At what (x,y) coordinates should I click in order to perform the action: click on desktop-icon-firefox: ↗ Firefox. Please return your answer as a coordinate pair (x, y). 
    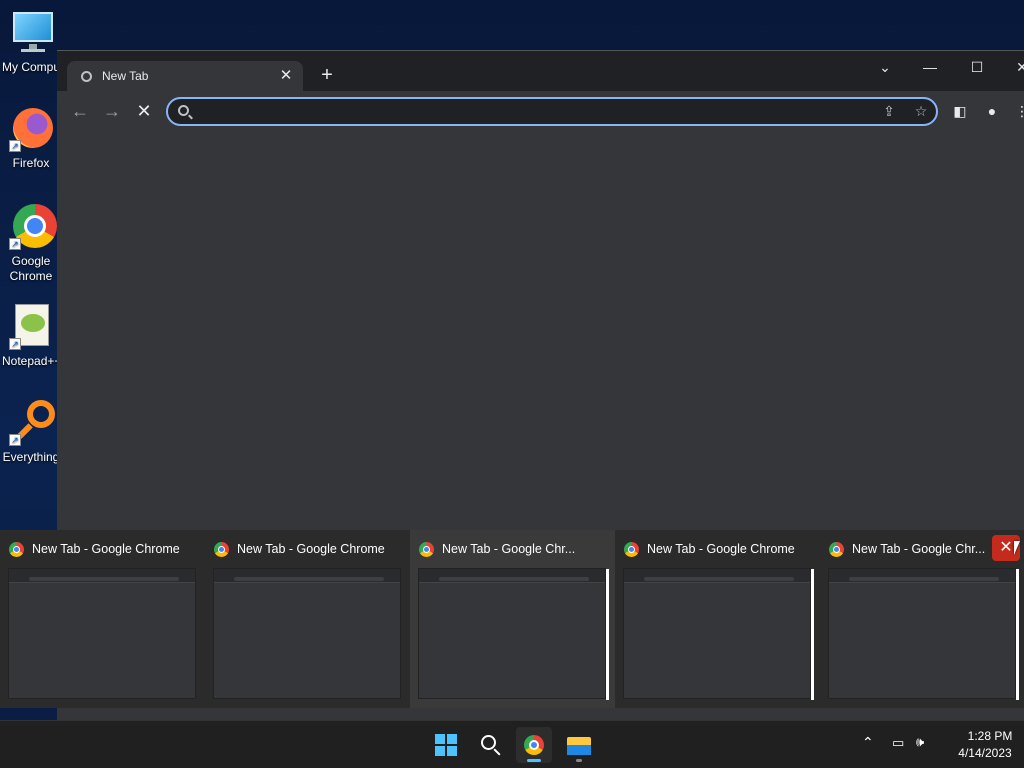
    Looking at the image, I should click on (32, 138).